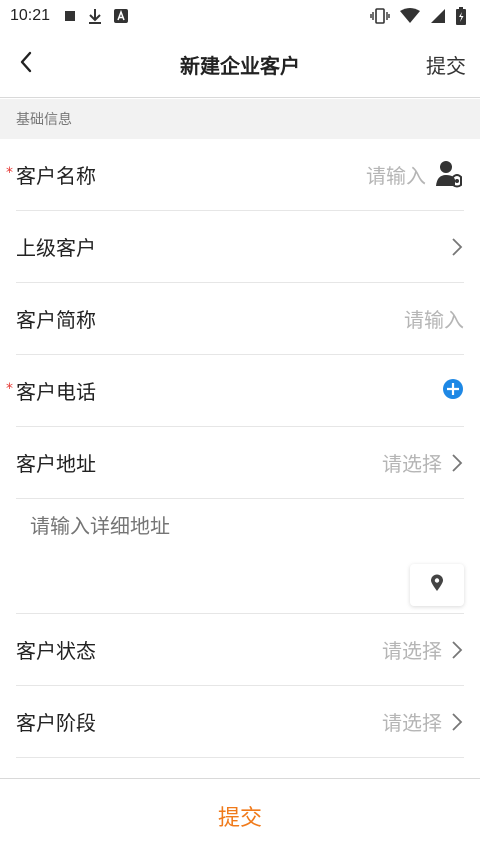 This screenshot has width=480, height=853. I want to click on nav-bar: 新建企业客户 提交, so click(240, 65).